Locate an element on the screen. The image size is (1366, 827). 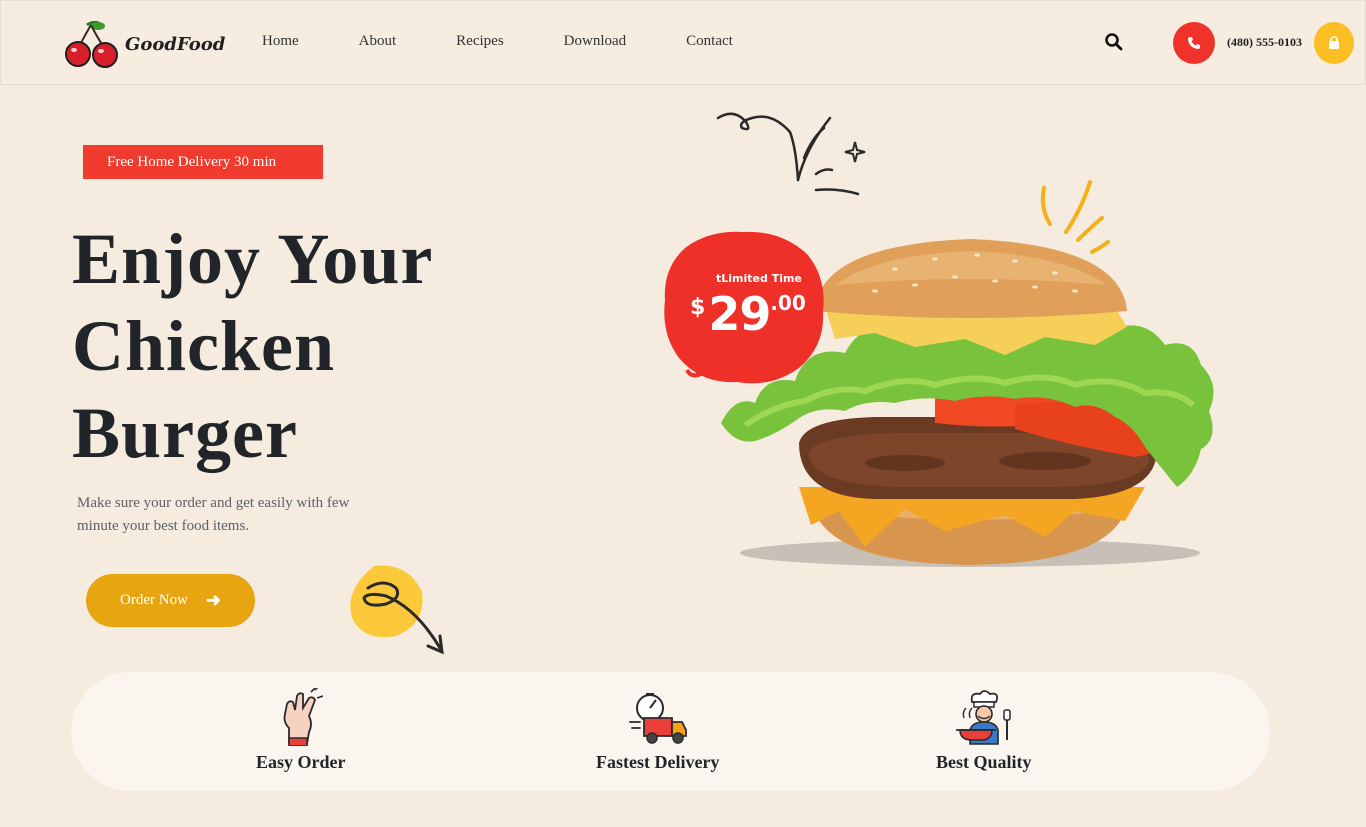
main-nav: Home About Recipes Download Contact is located at coordinates (527, 41).